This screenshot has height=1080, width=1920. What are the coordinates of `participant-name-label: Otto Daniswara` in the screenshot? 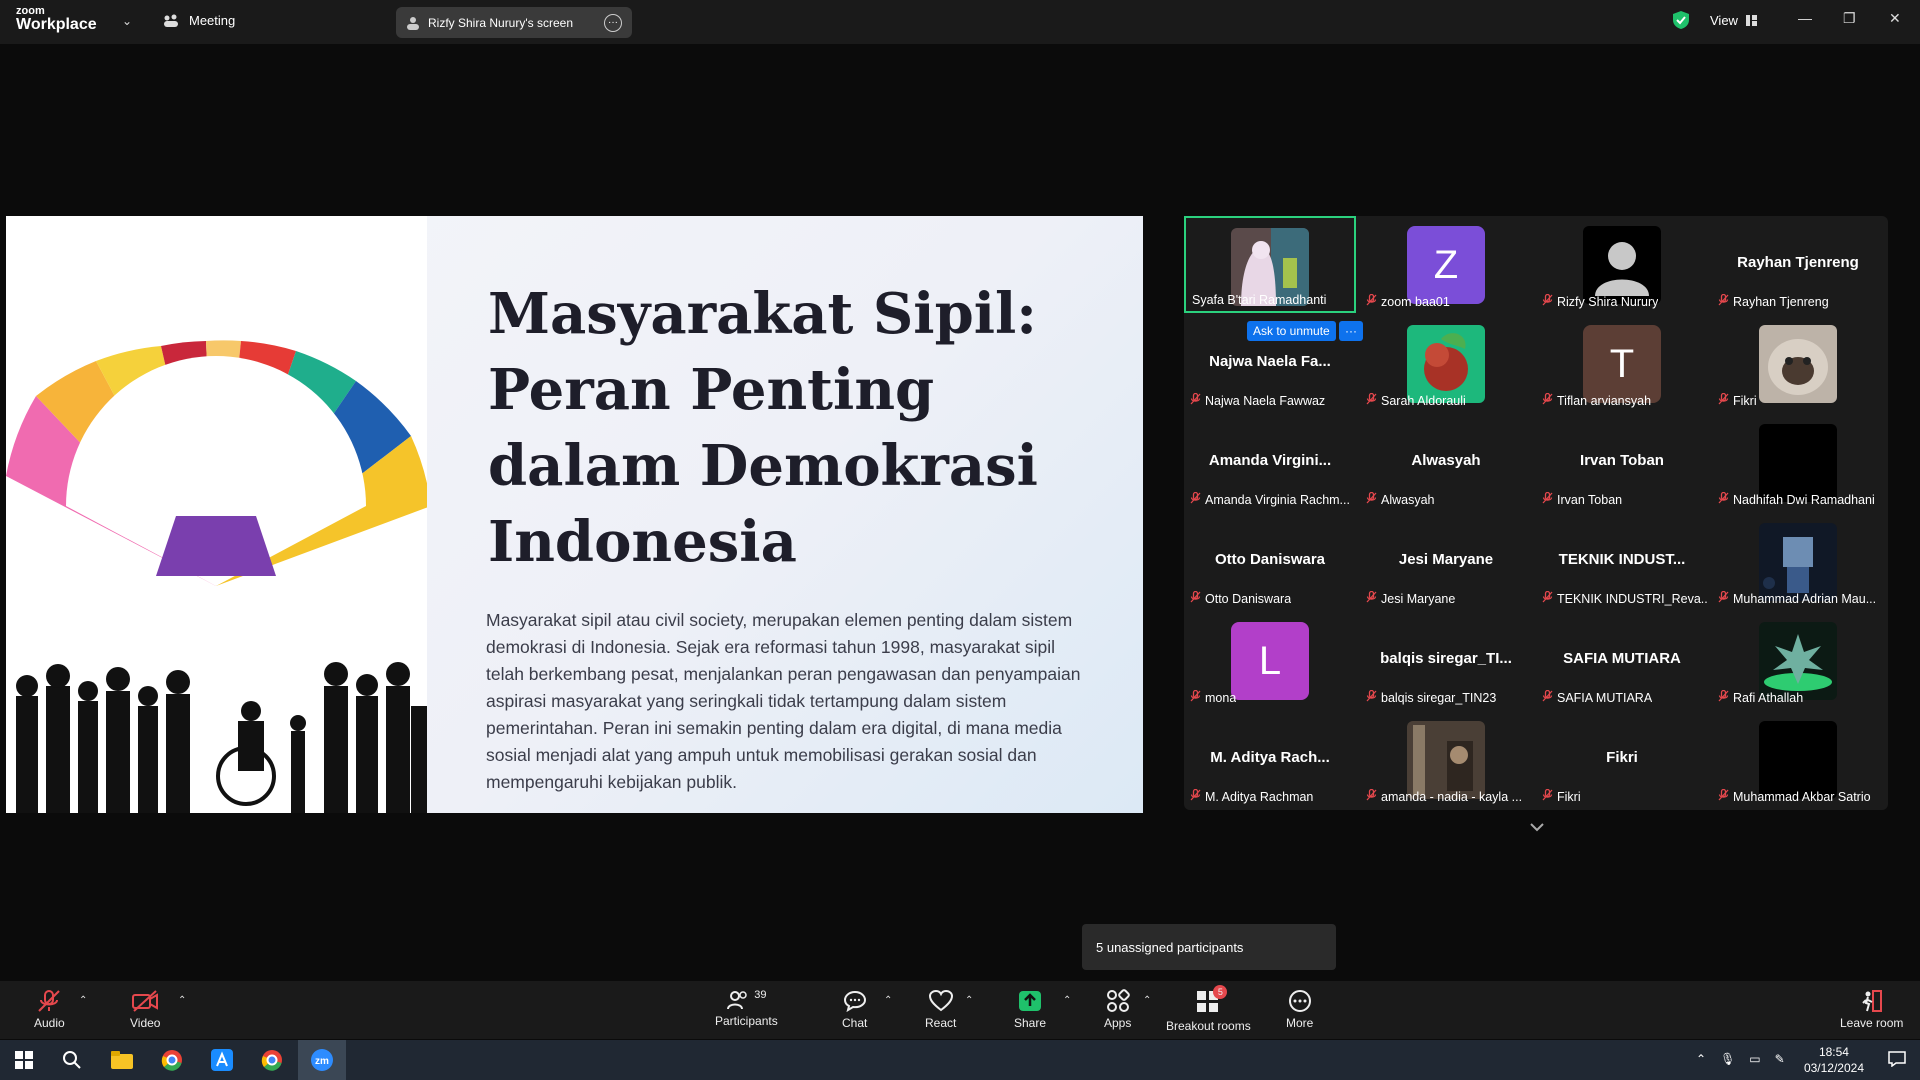 It's located at (1240, 598).